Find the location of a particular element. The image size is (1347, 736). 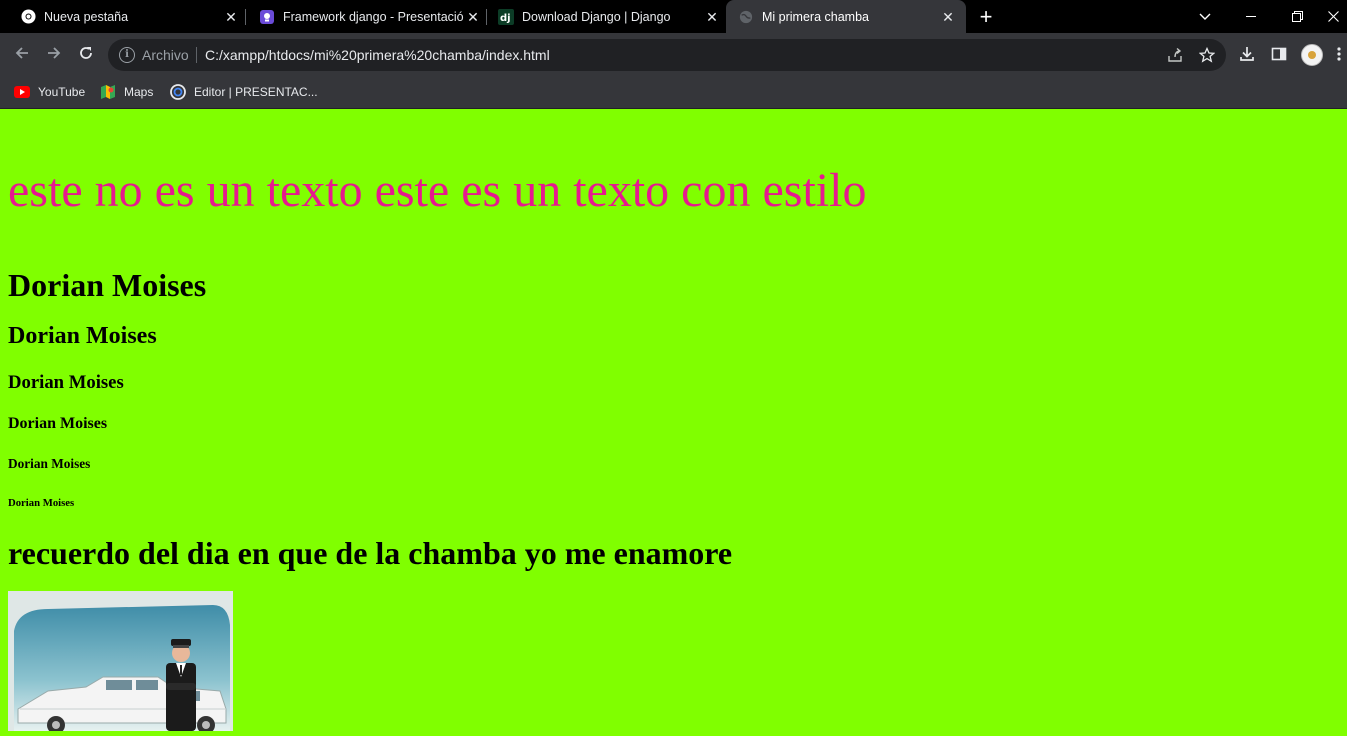

canva-icon is located at coordinates (178, 92).